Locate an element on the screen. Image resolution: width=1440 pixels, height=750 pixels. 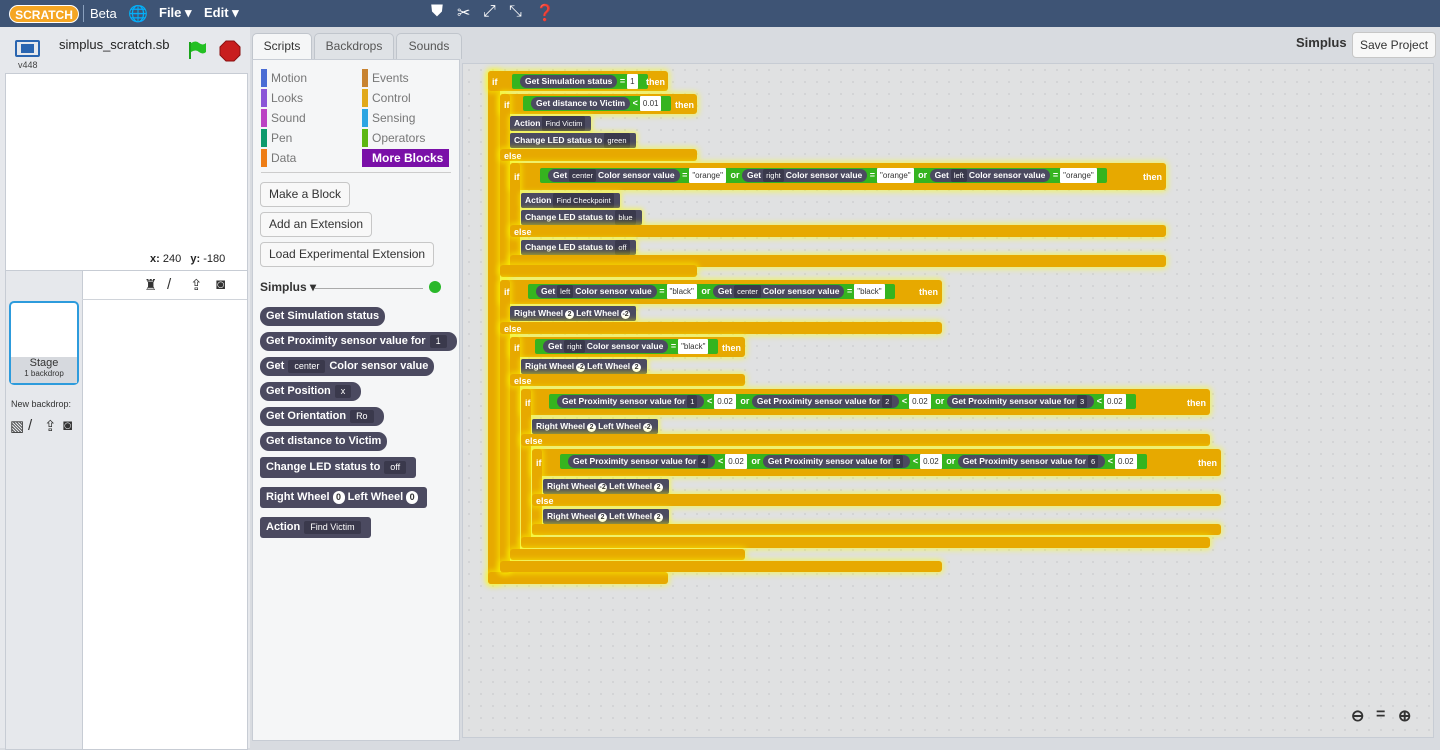
block-get-position: Get Position x is located at coordinates (311, 391).